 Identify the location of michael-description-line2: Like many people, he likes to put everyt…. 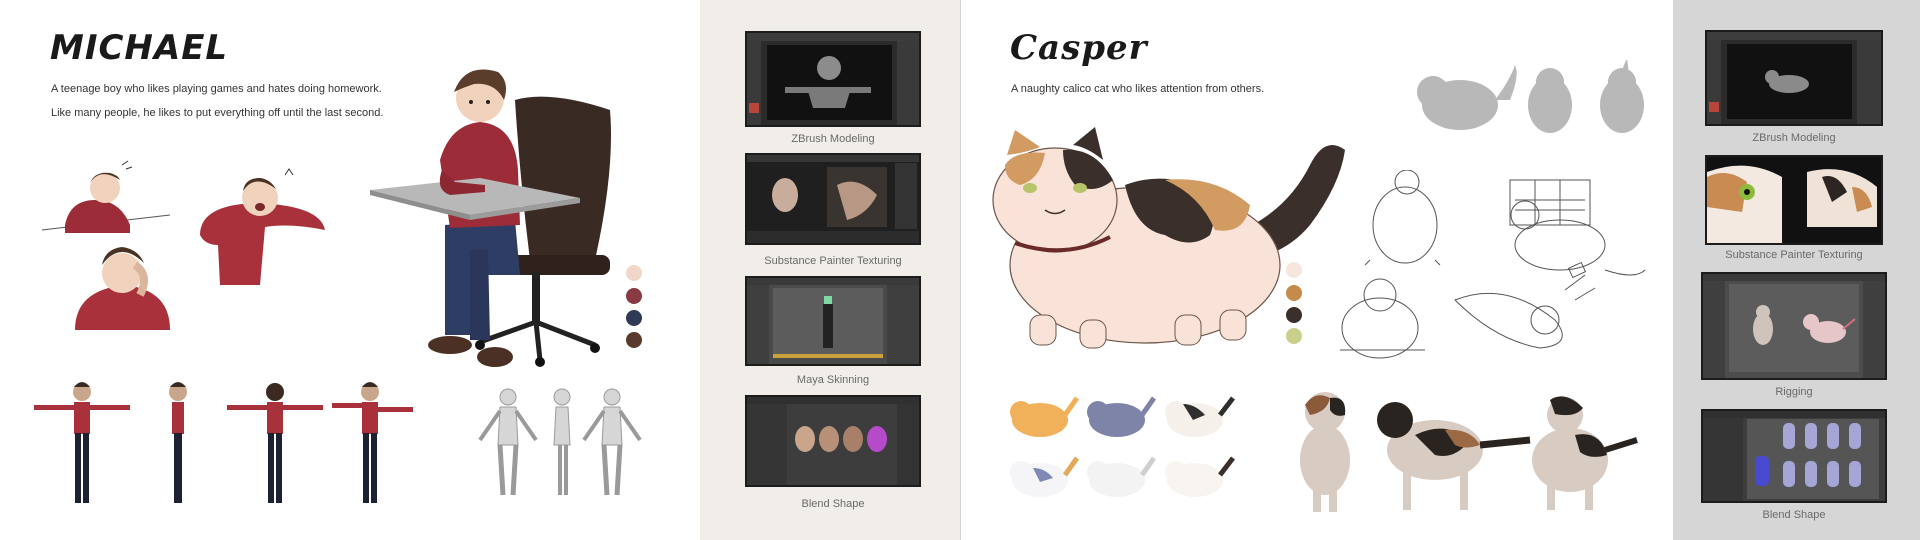
(217, 113).